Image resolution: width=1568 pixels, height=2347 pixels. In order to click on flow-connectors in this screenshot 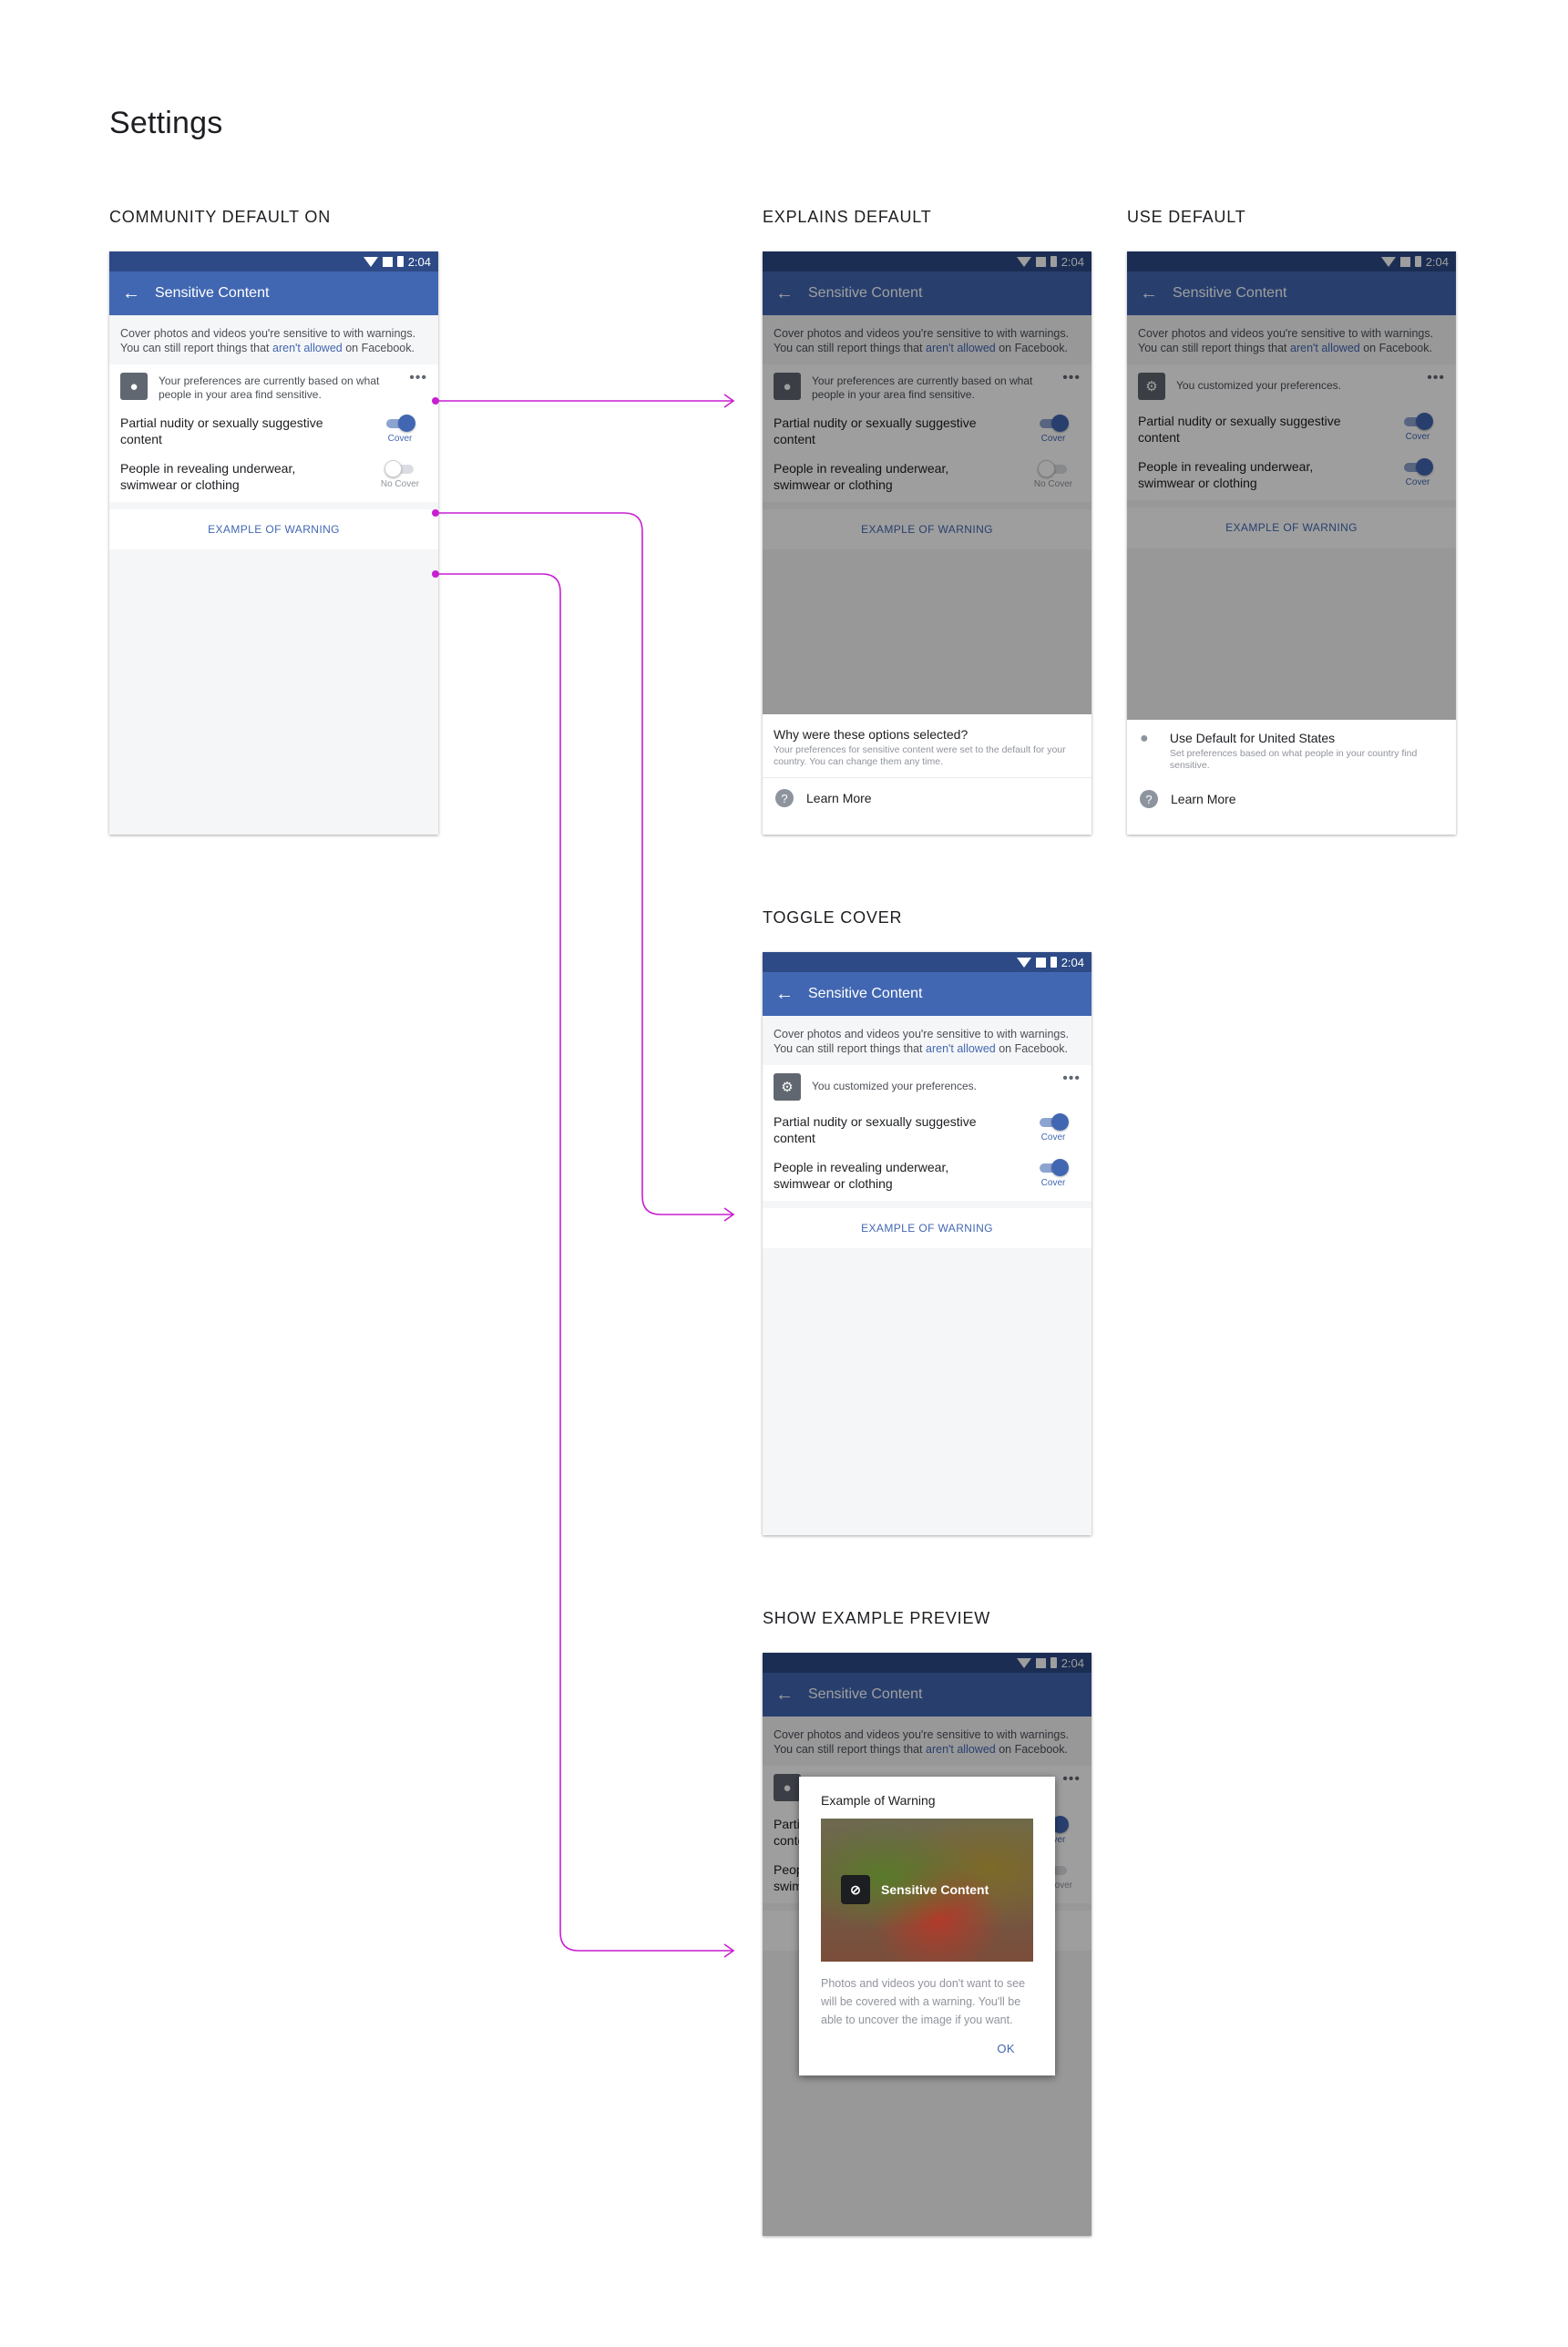, I will do `click(583, 1176)`.